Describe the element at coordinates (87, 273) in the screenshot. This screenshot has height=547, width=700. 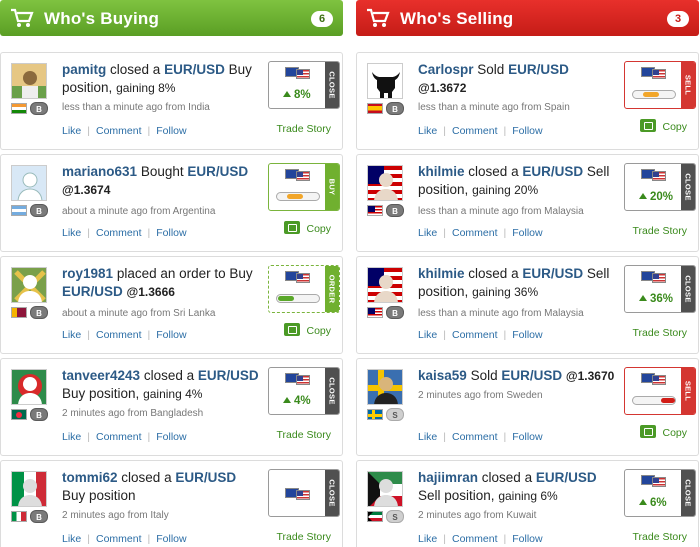
I see `username-link: roy1981` at that location.